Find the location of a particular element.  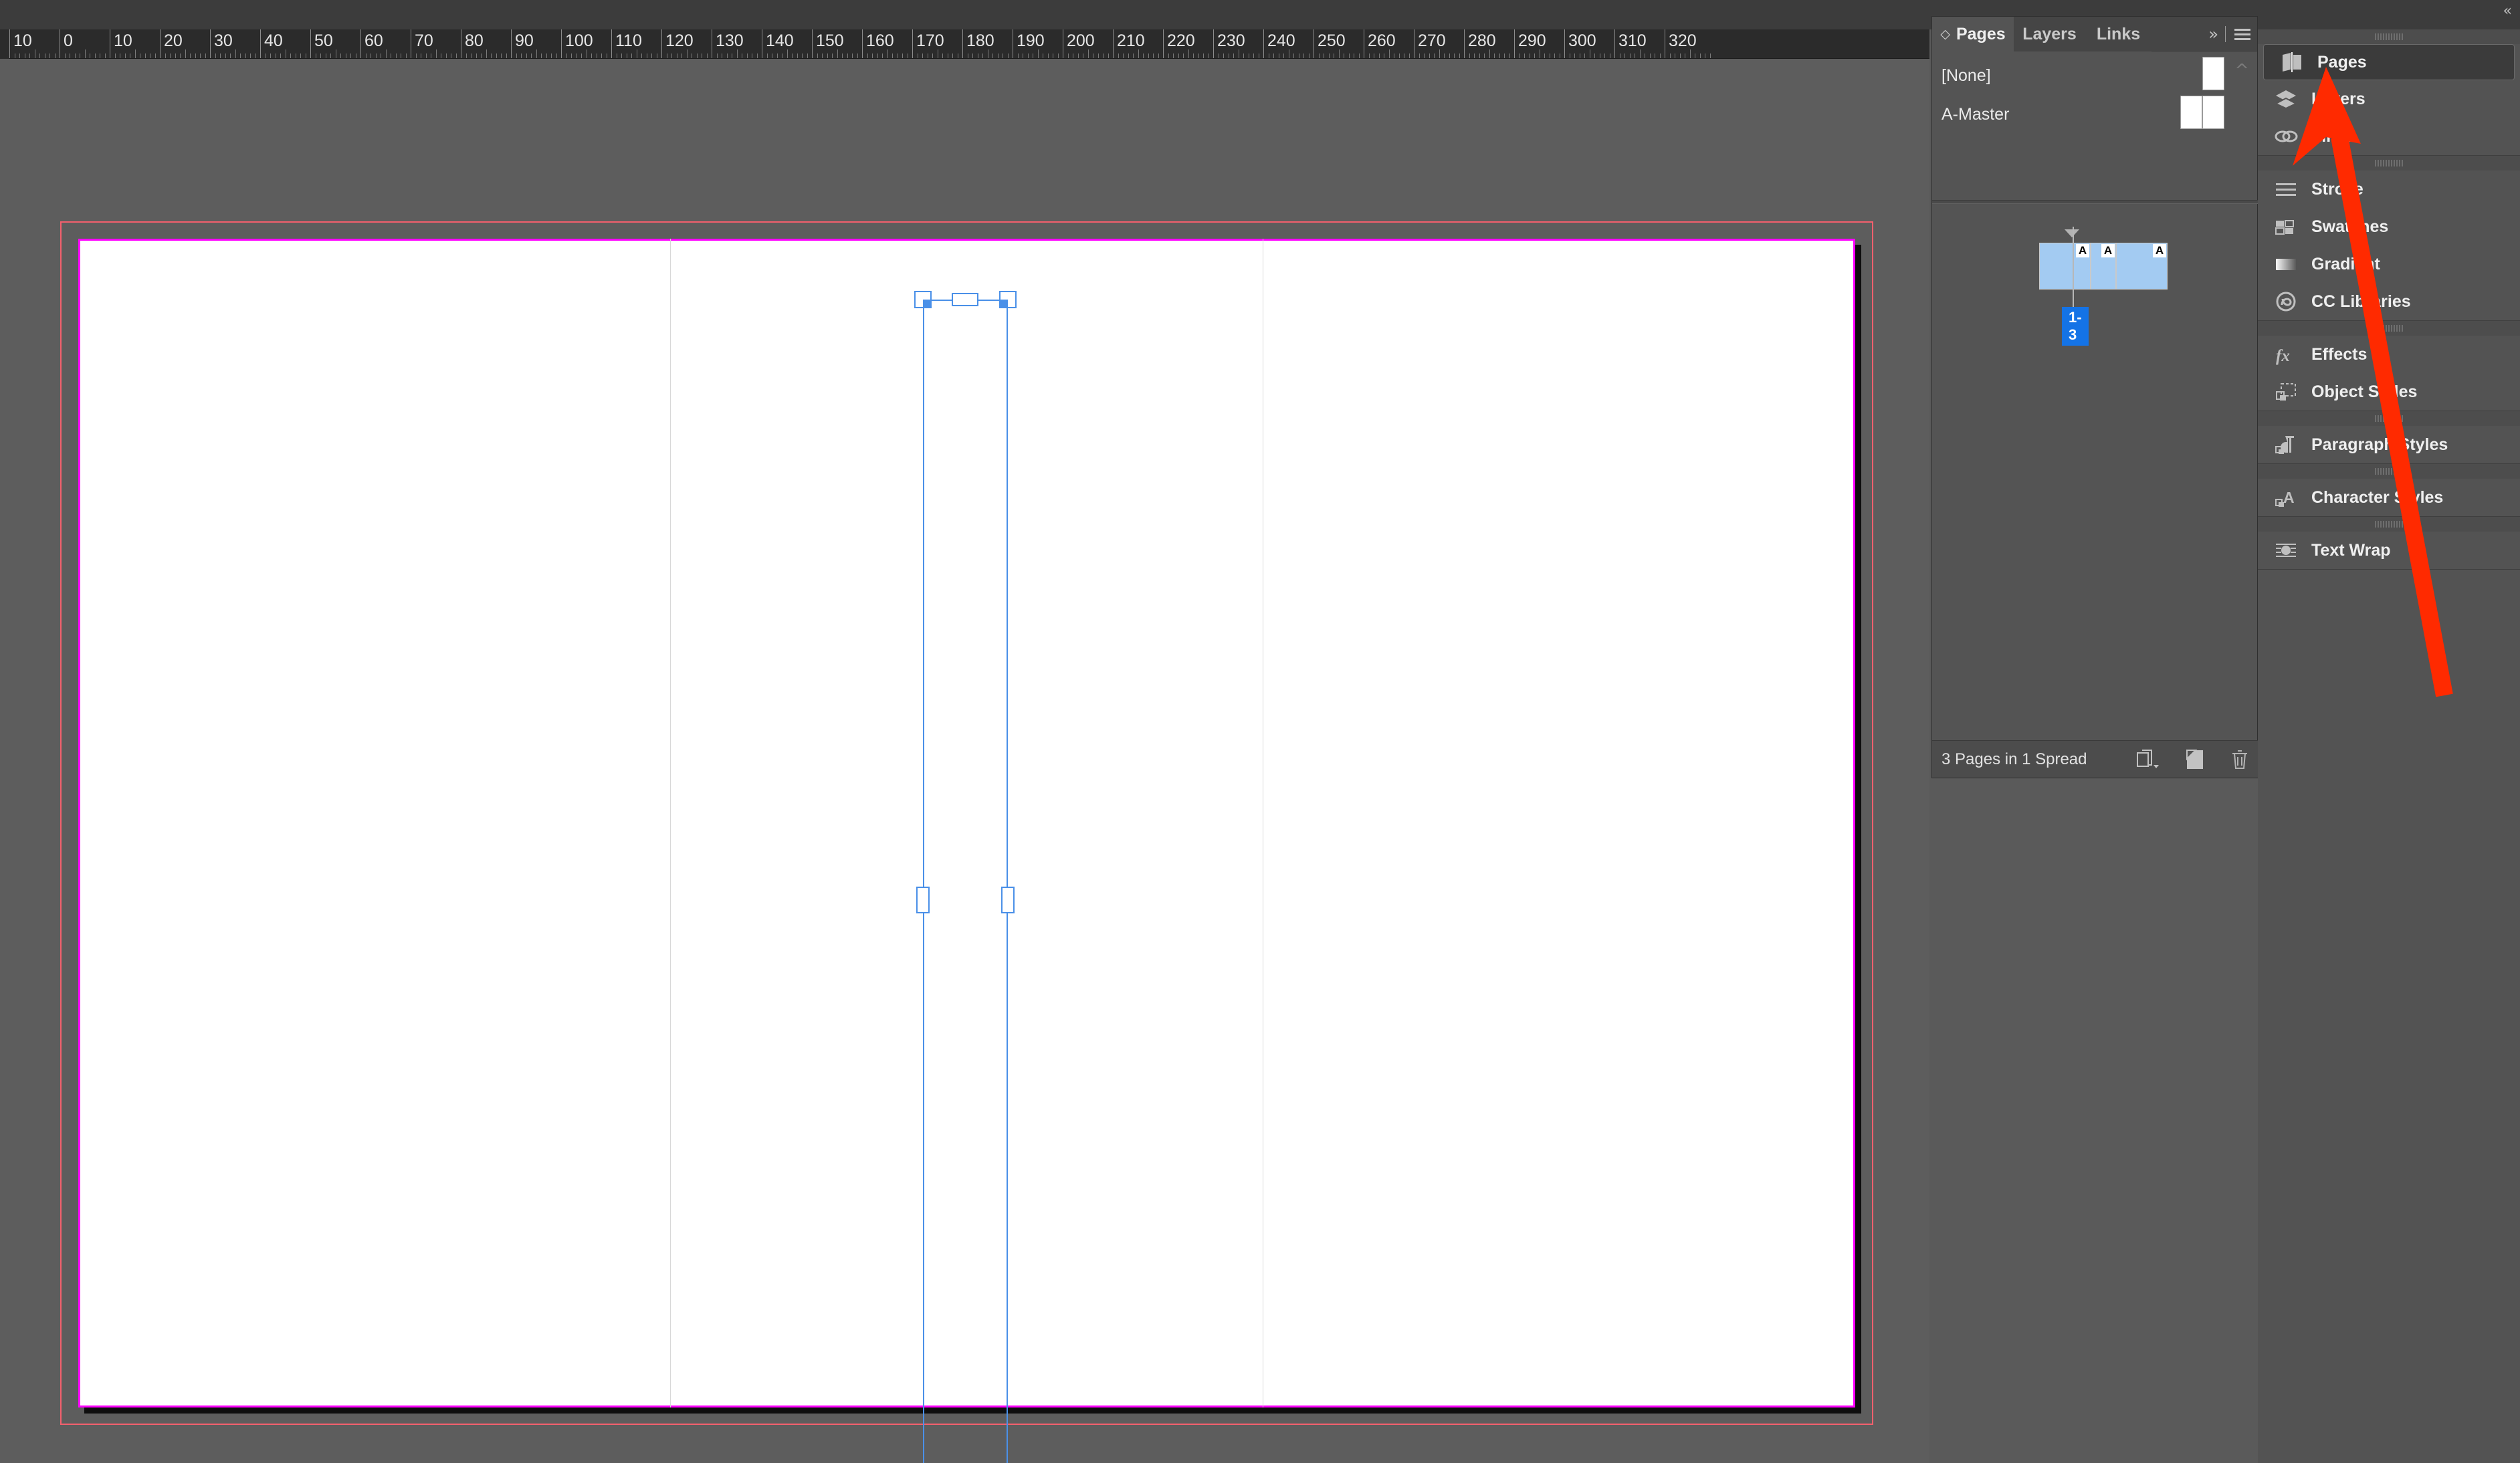

dock-item-effects: fx Effects is located at coordinates (2389, 354).